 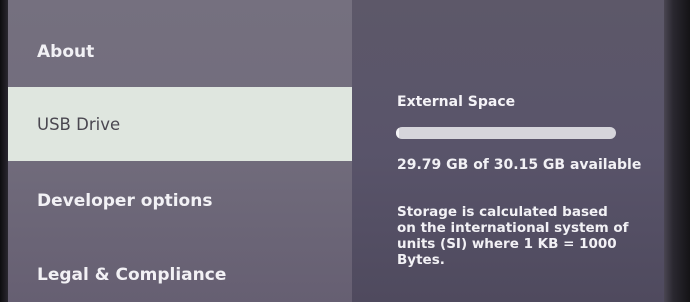 I want to click on left-bezel, so click(x=4, y=151).